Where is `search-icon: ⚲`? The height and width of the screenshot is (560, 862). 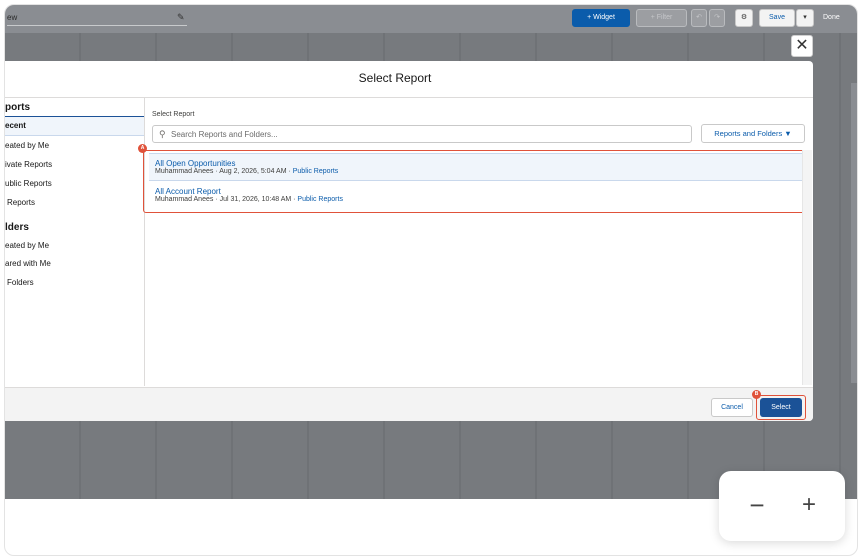 search-icon: ⚲ is located at coordinates (162, 134).